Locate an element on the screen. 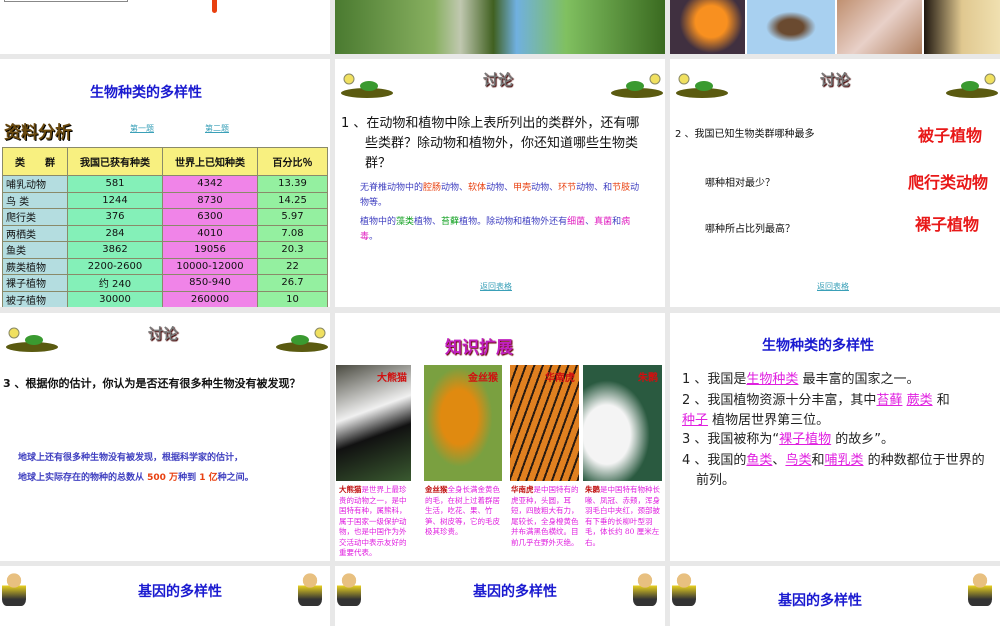  link-question-2: 第二题 is located at coordinates (217, 128).